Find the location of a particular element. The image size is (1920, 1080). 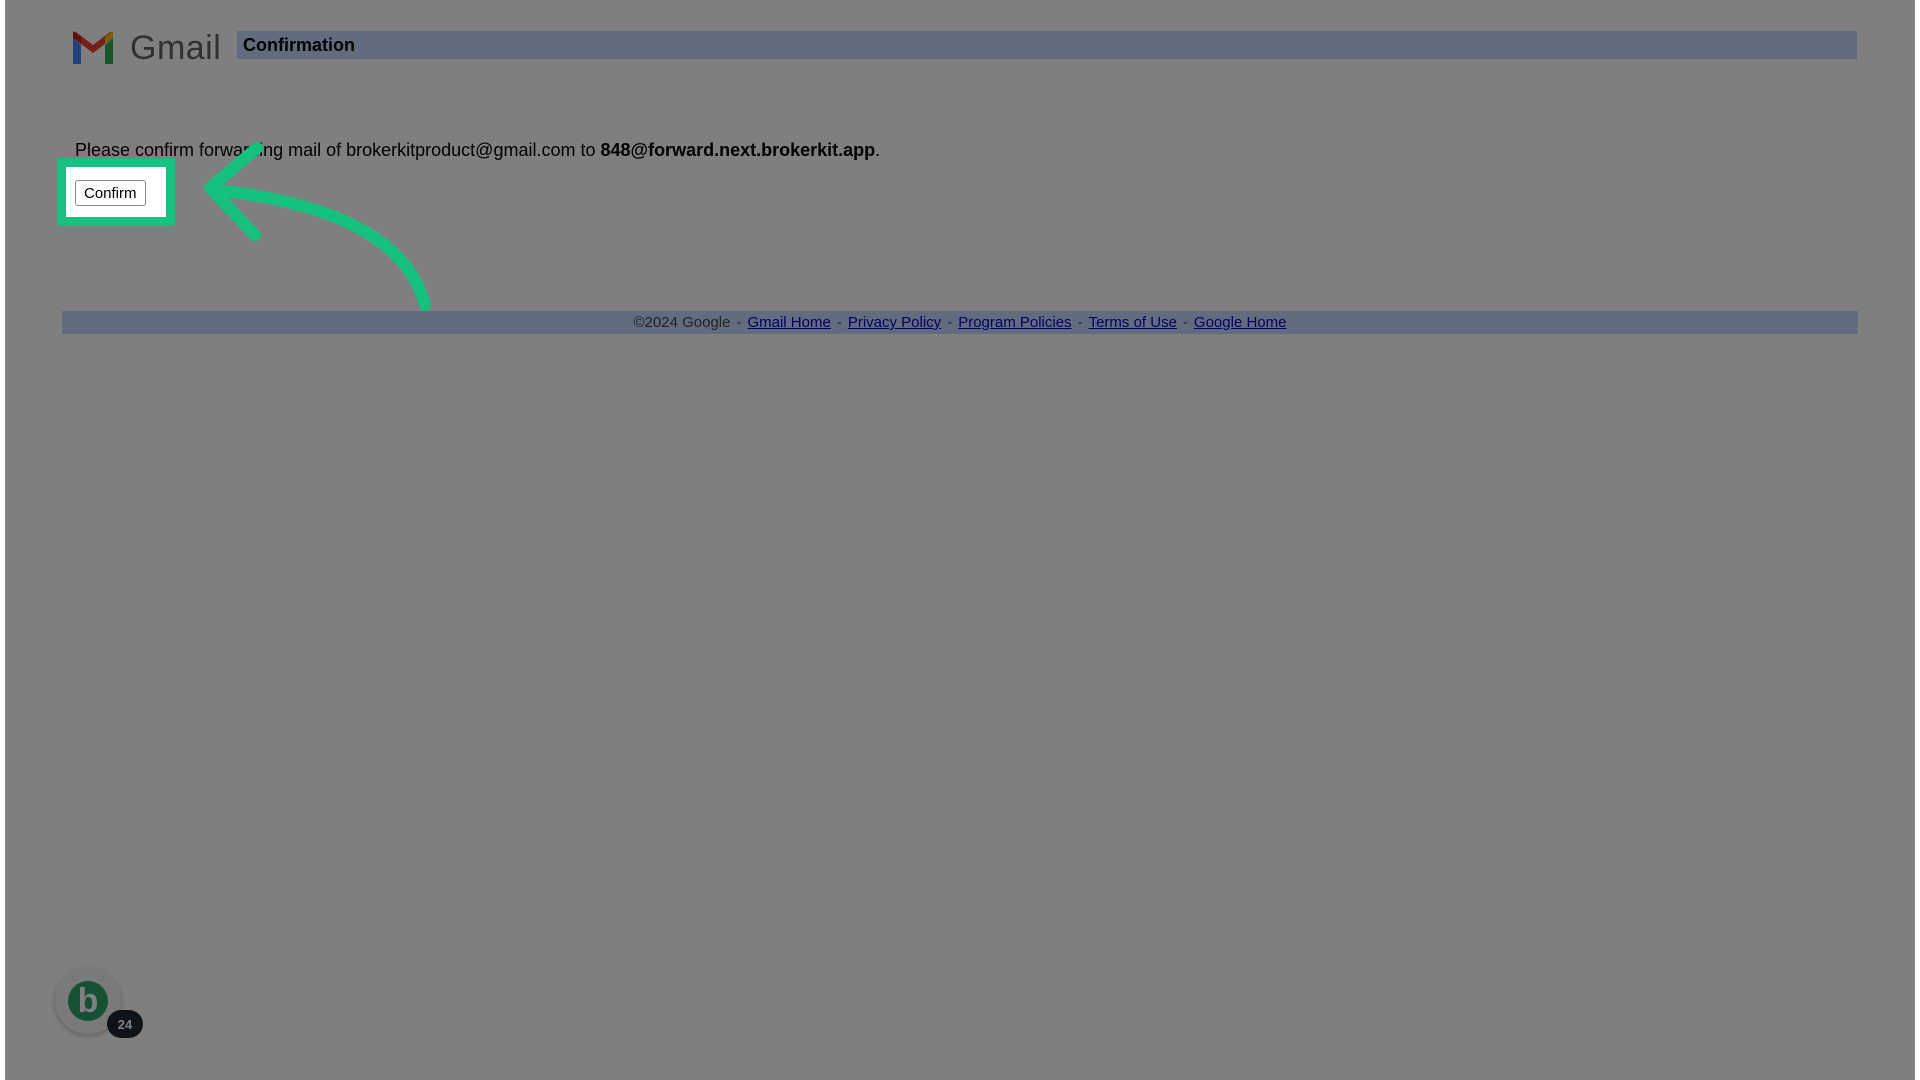

gmail-logo: Gmail is located at coordinates (145, 48).